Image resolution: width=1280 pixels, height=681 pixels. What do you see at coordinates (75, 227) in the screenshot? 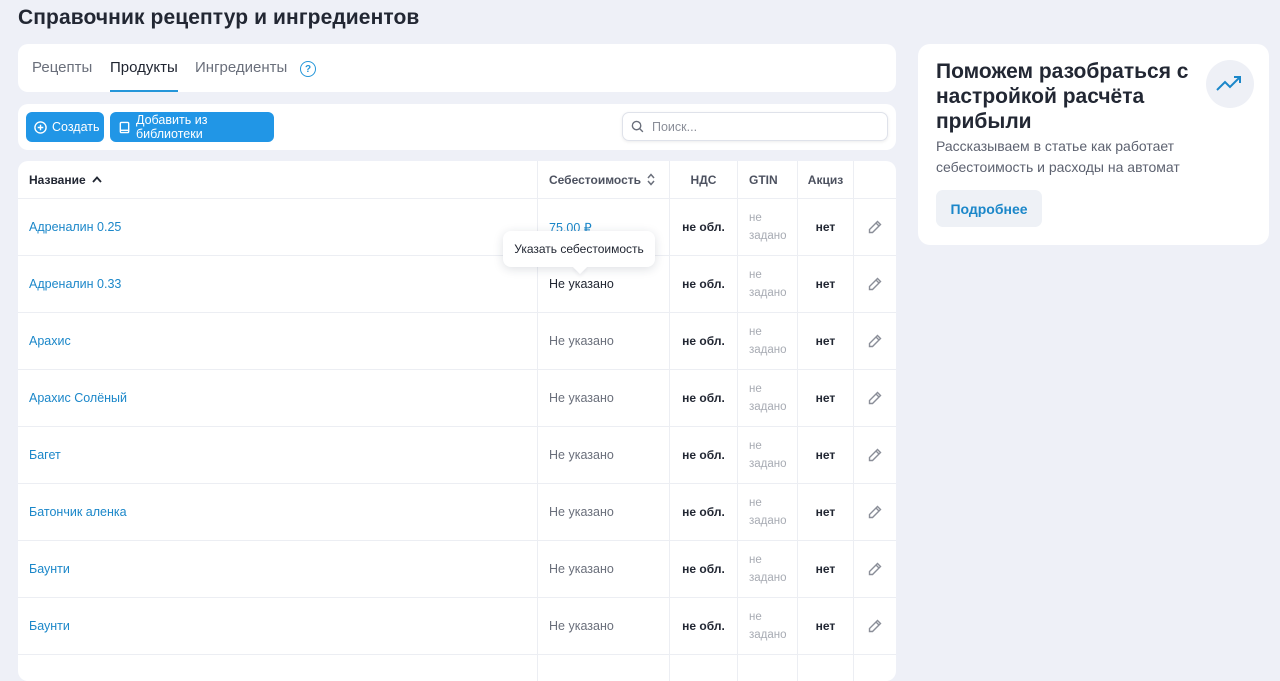
I see `product-name-link: Адреналин 0.25` at bounding box center [75, 227].